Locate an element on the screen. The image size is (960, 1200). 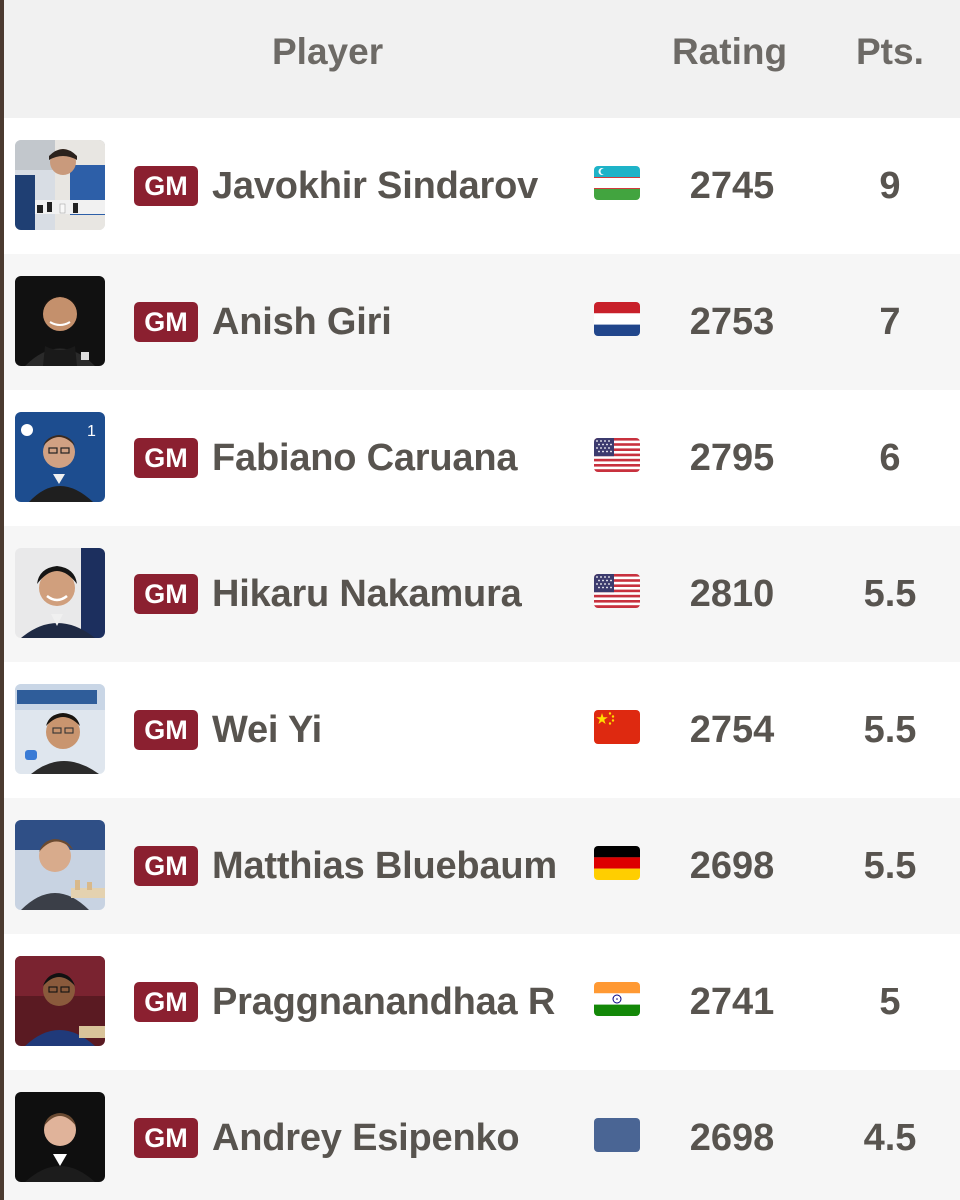
player-name: Hikaru Nakamura is located at coordinates (367, 594).